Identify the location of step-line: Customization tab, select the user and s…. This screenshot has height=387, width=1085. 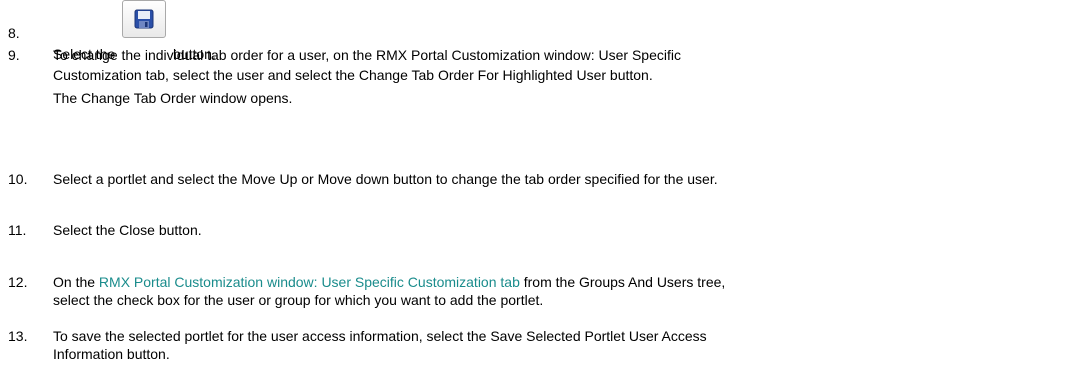
(353, 75).